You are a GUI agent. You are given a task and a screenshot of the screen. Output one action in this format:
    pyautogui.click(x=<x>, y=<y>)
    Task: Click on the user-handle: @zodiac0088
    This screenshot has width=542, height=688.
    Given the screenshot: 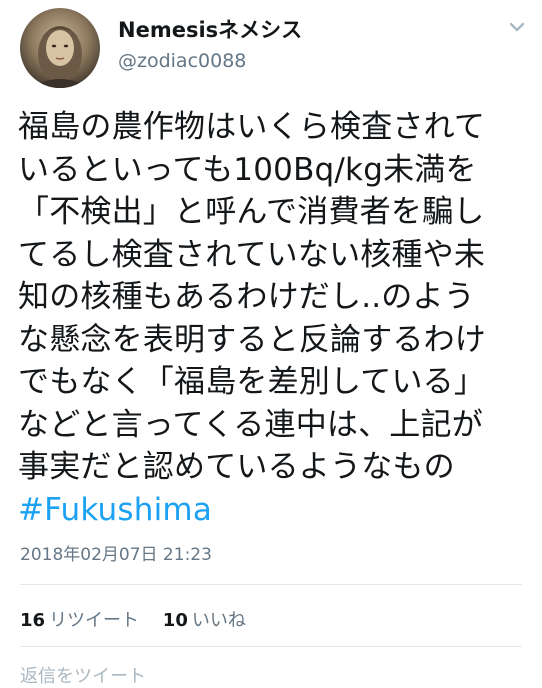 What is the action you would take?
    pyautogui.click(x=182, y=61)
    